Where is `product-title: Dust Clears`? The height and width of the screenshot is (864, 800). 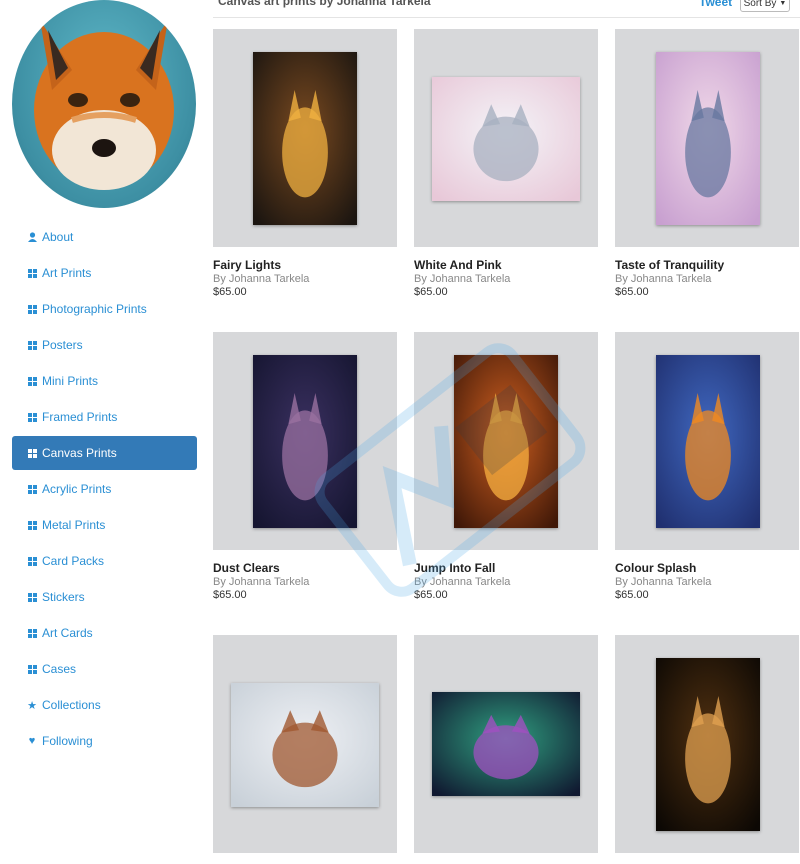
product-title: Dust Clears is located at coordinates (305, 568).